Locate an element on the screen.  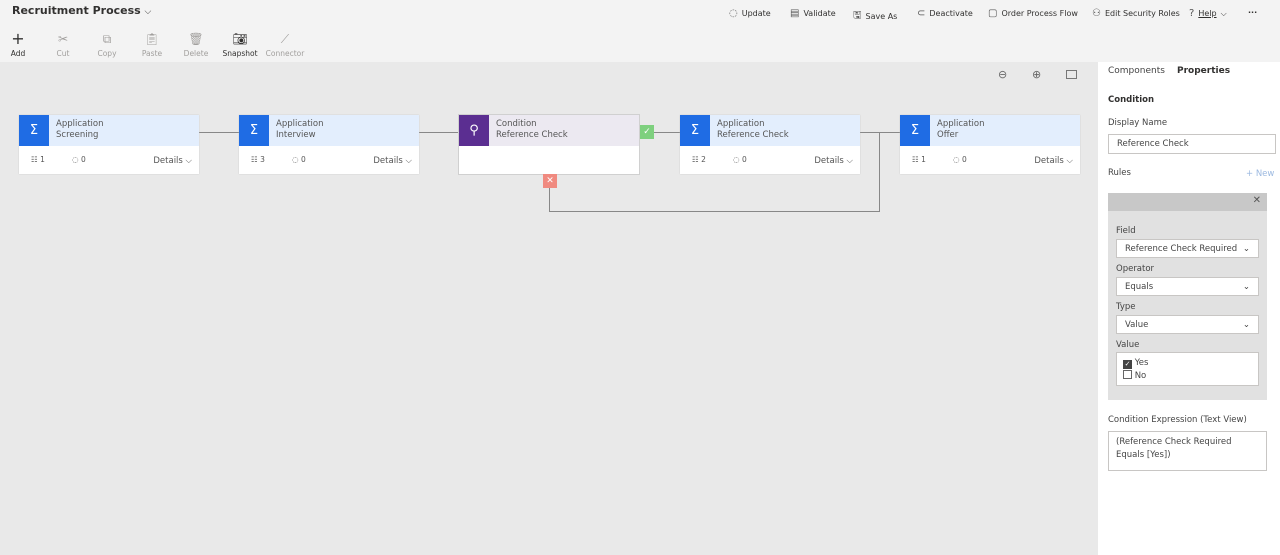
option-yes: ✓ Yes is located at coordinates (1187, 363).